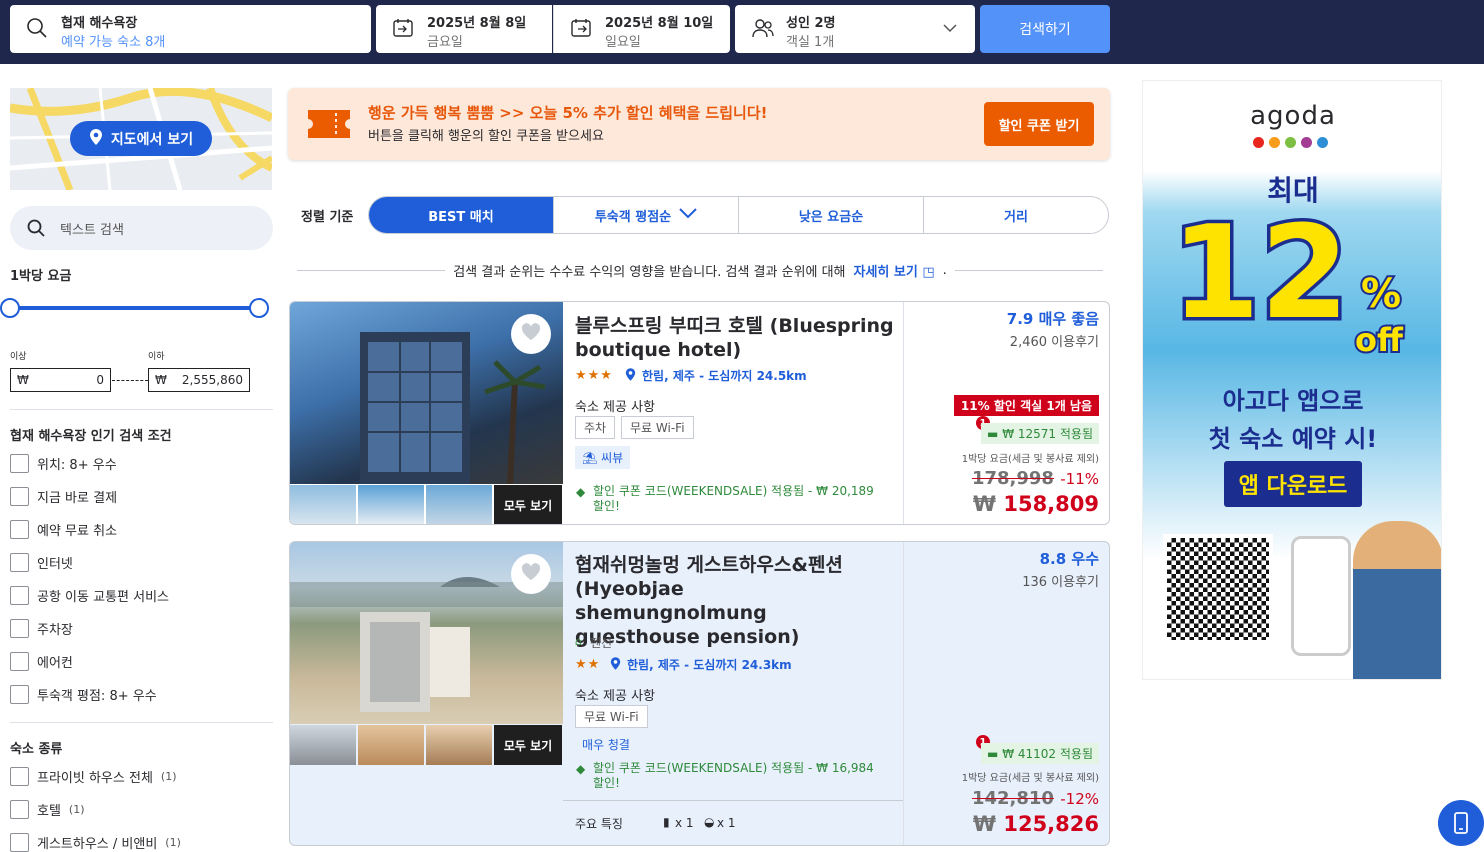 This screenshot has width=1484, height=852. I want to click on property-type-checkbox: 프라이빗 하우스 전체 (1), so click(93, 776).